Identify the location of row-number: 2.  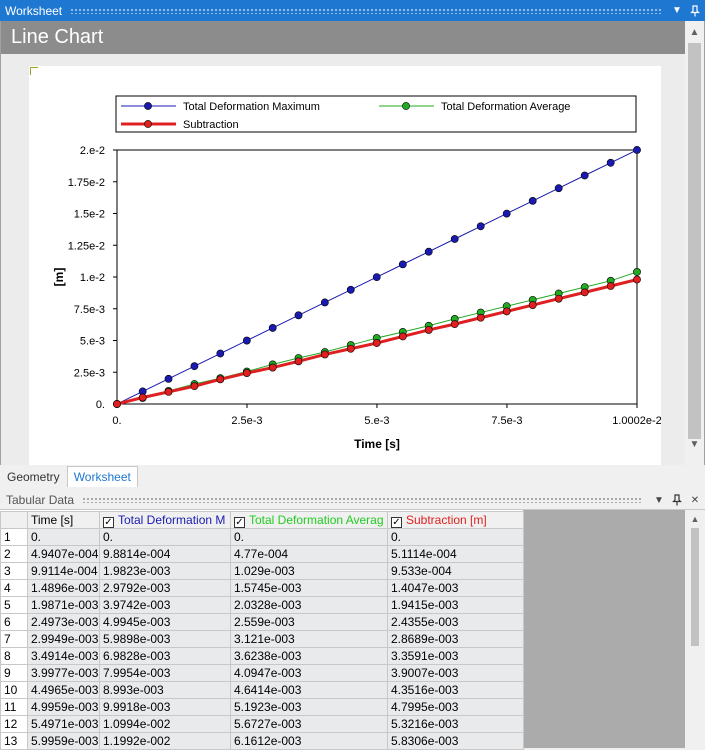
(14, 554).